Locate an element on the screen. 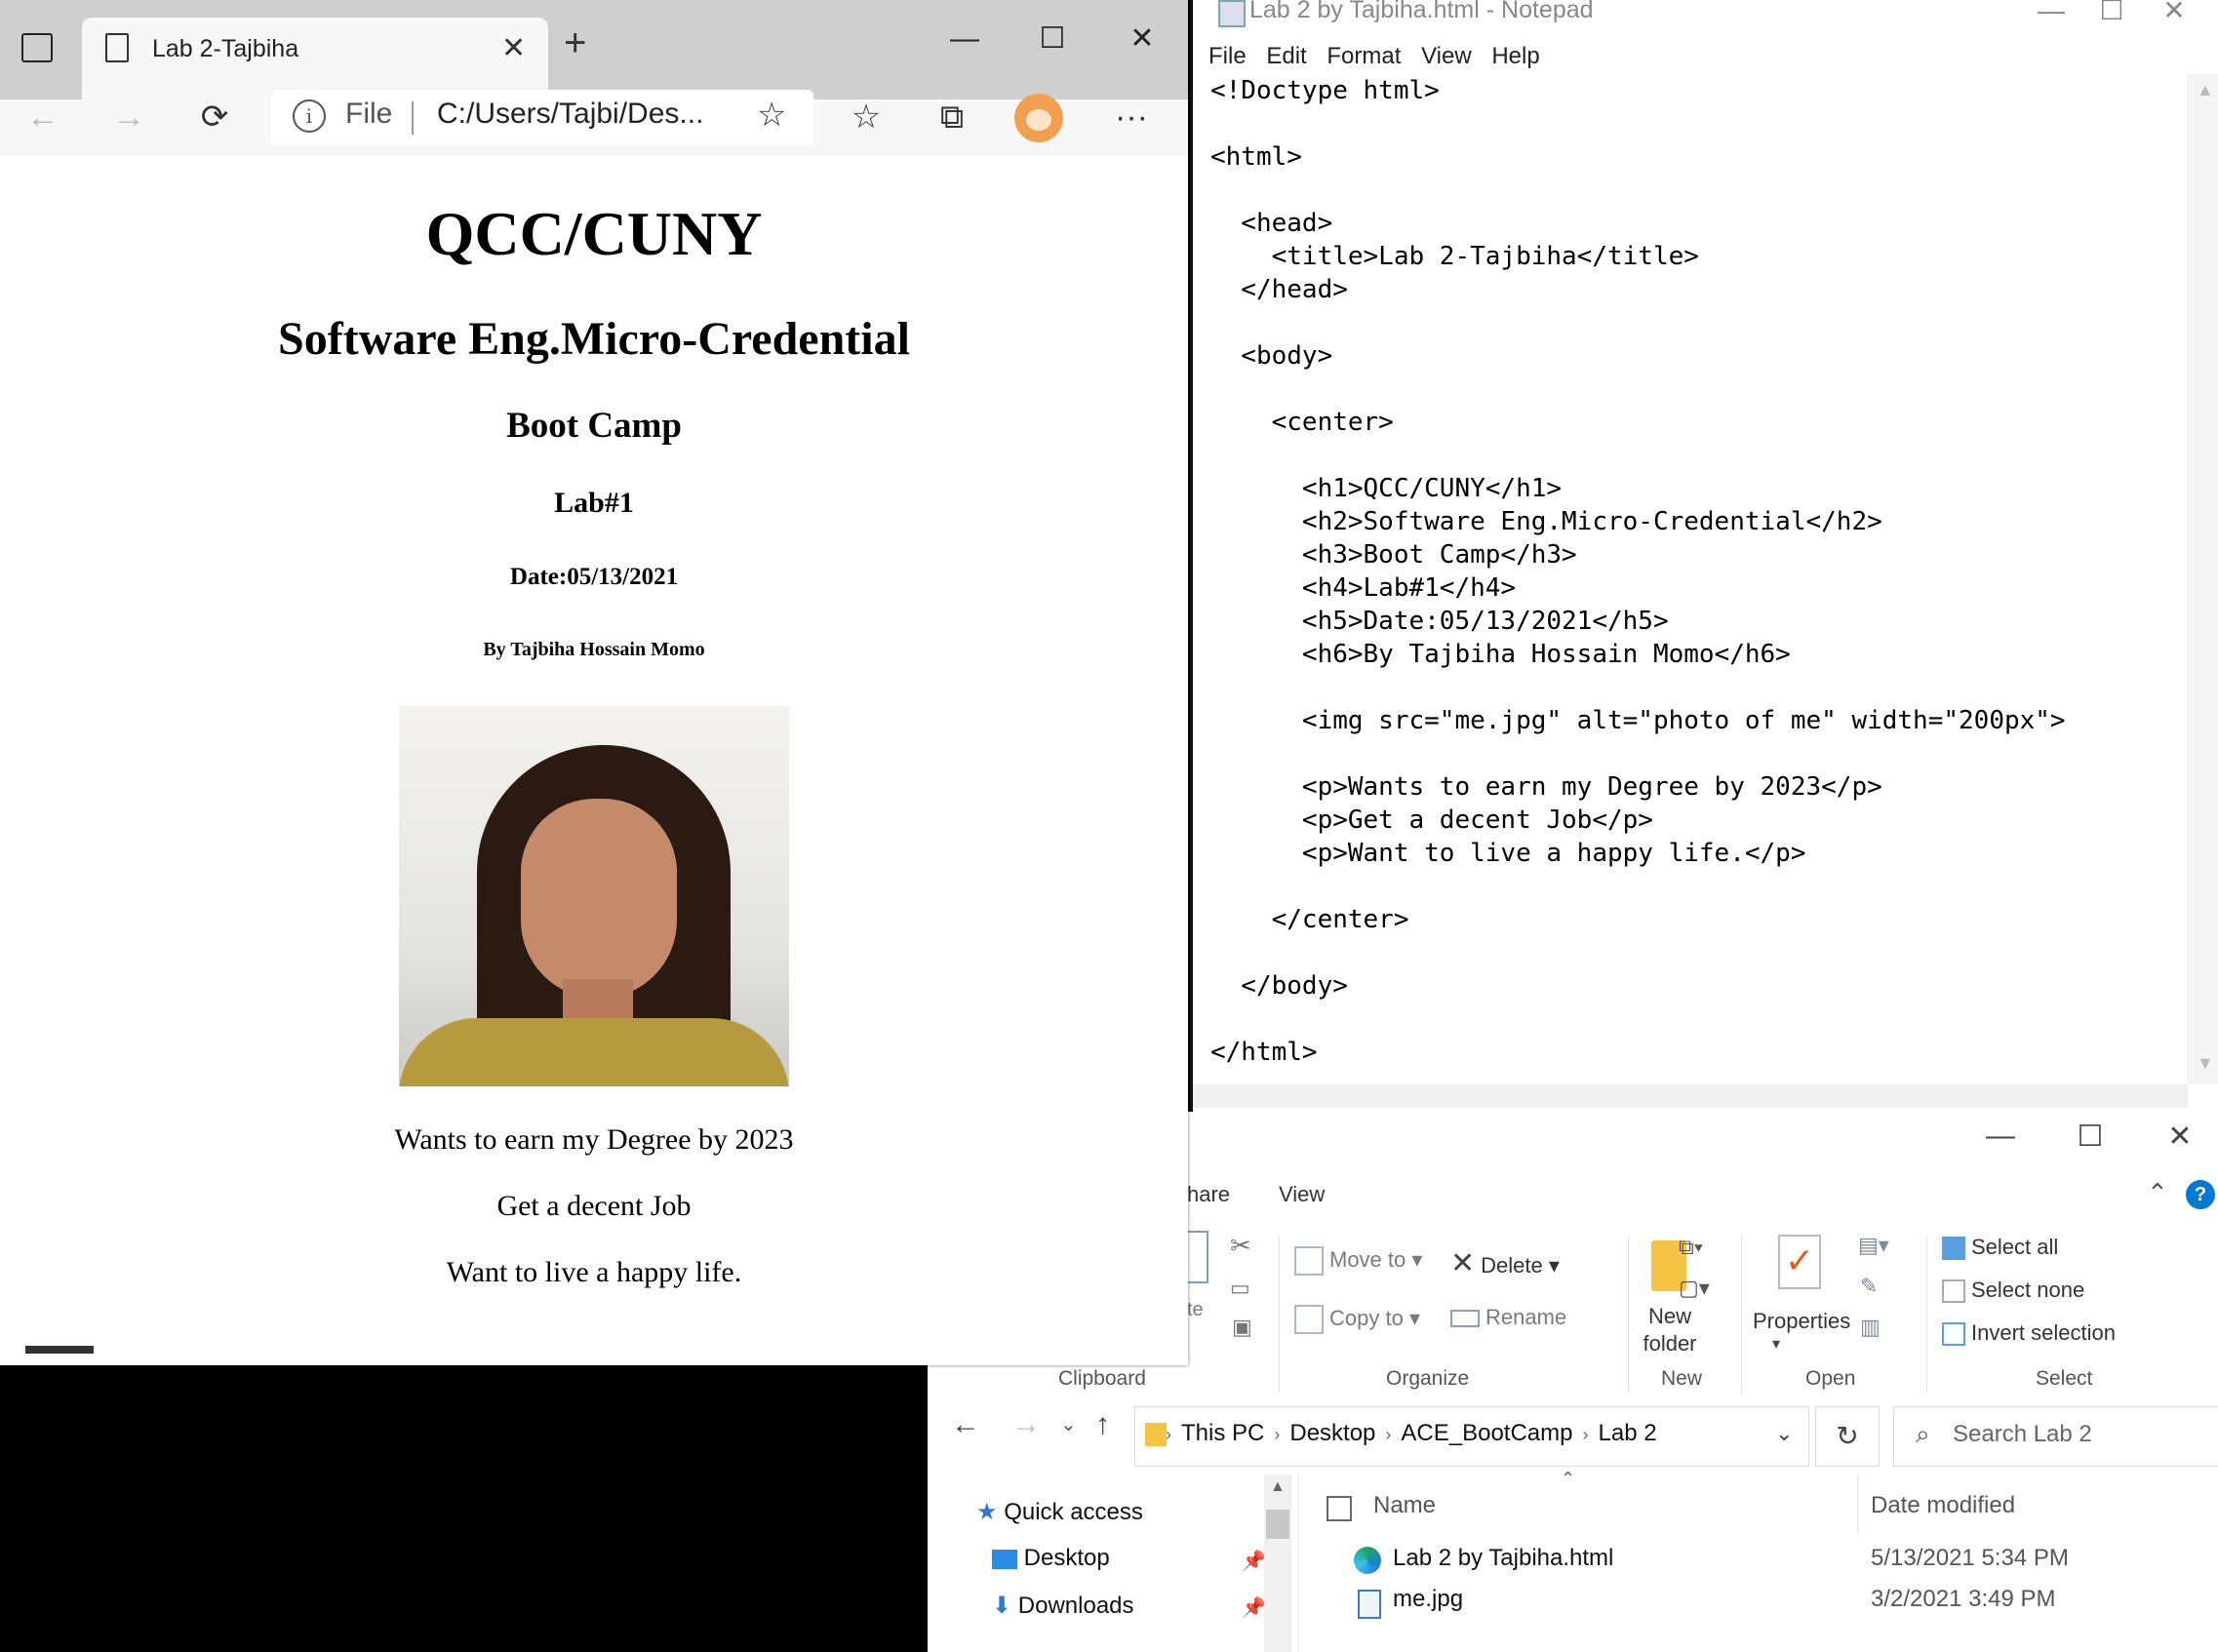 The height and width of the screenshot is (1652, 2218). menu-file: File is located at coordinates (1227, 56).